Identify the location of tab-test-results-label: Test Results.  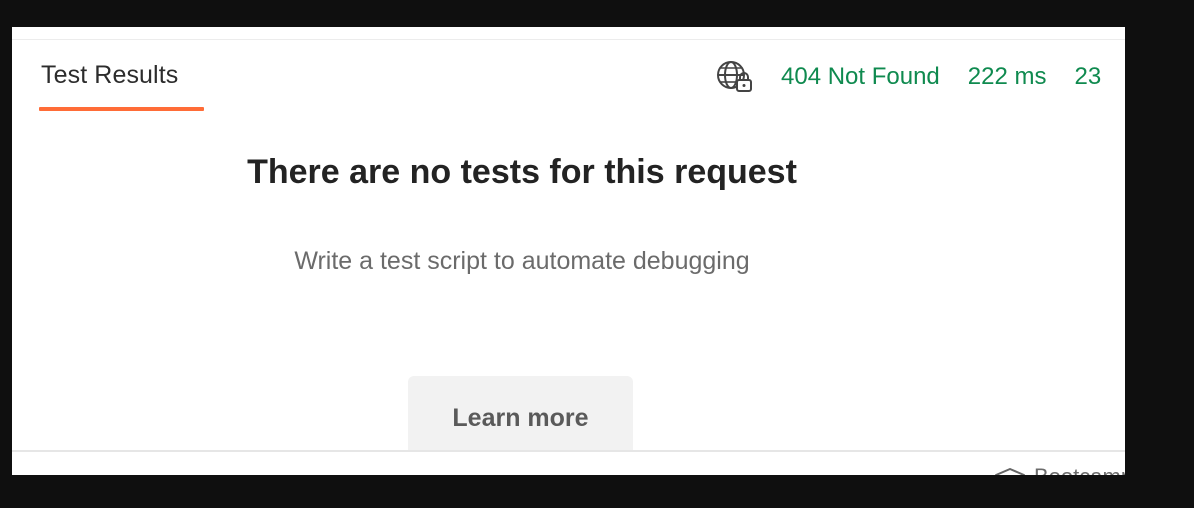
(110, 75).